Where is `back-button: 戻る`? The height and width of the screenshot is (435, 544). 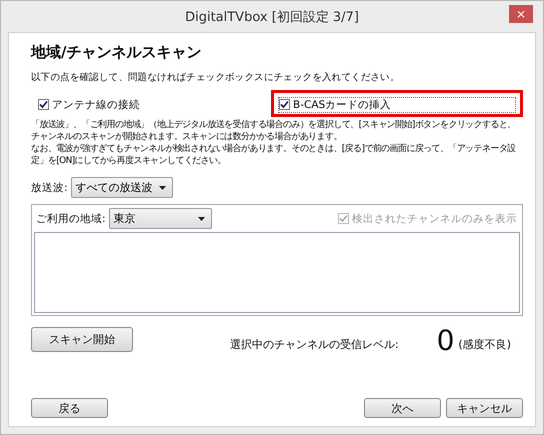
back-button: 戻る is located at coordinates (69, 408).